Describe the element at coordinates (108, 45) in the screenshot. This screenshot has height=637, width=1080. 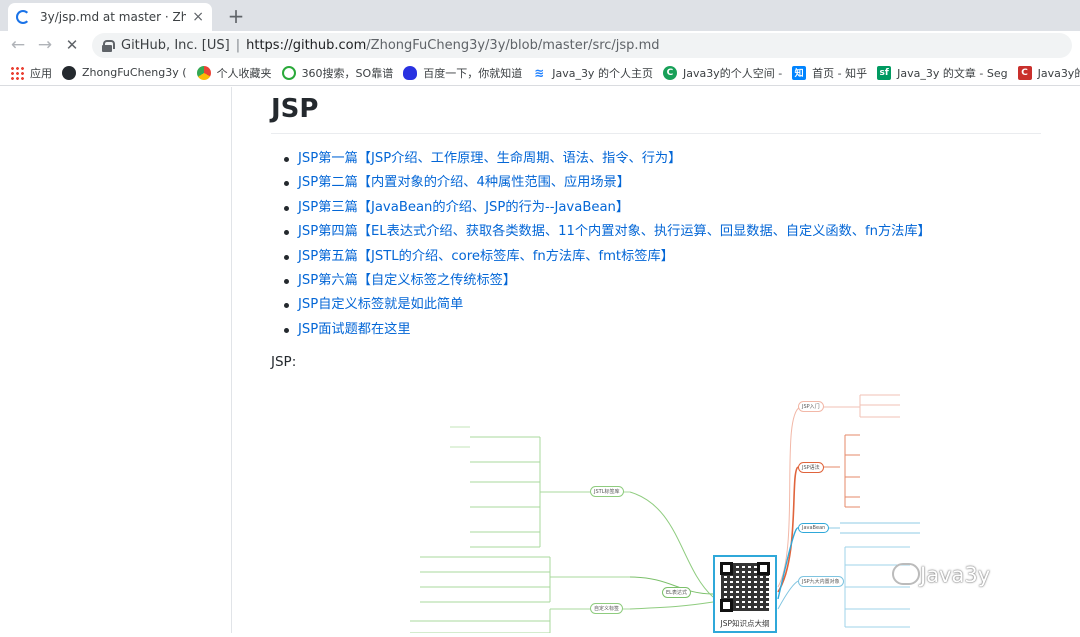
I see `lock-icon` at that location.